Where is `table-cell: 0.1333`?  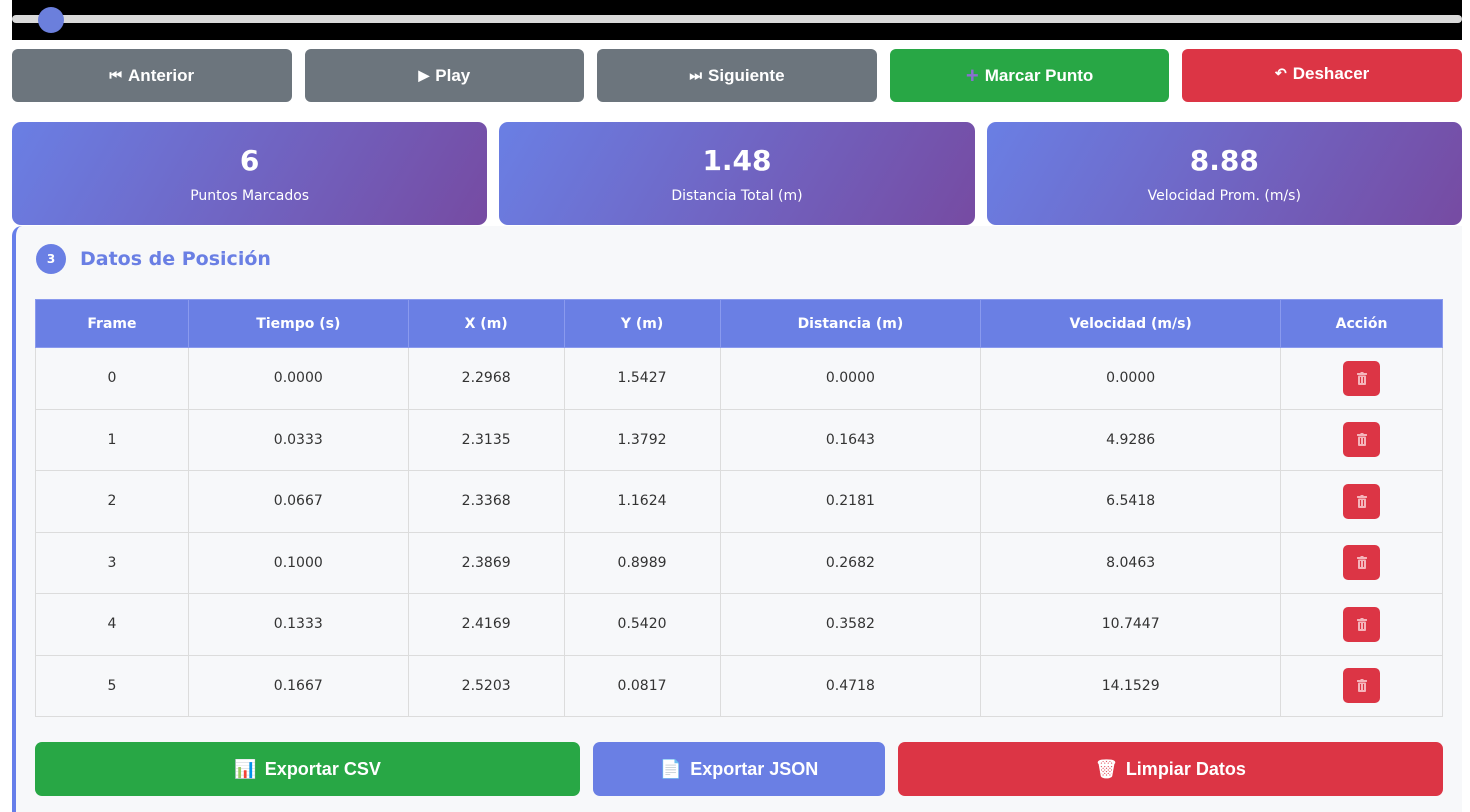
table-cell: 0.1333 is located at coordinates (298, 624).